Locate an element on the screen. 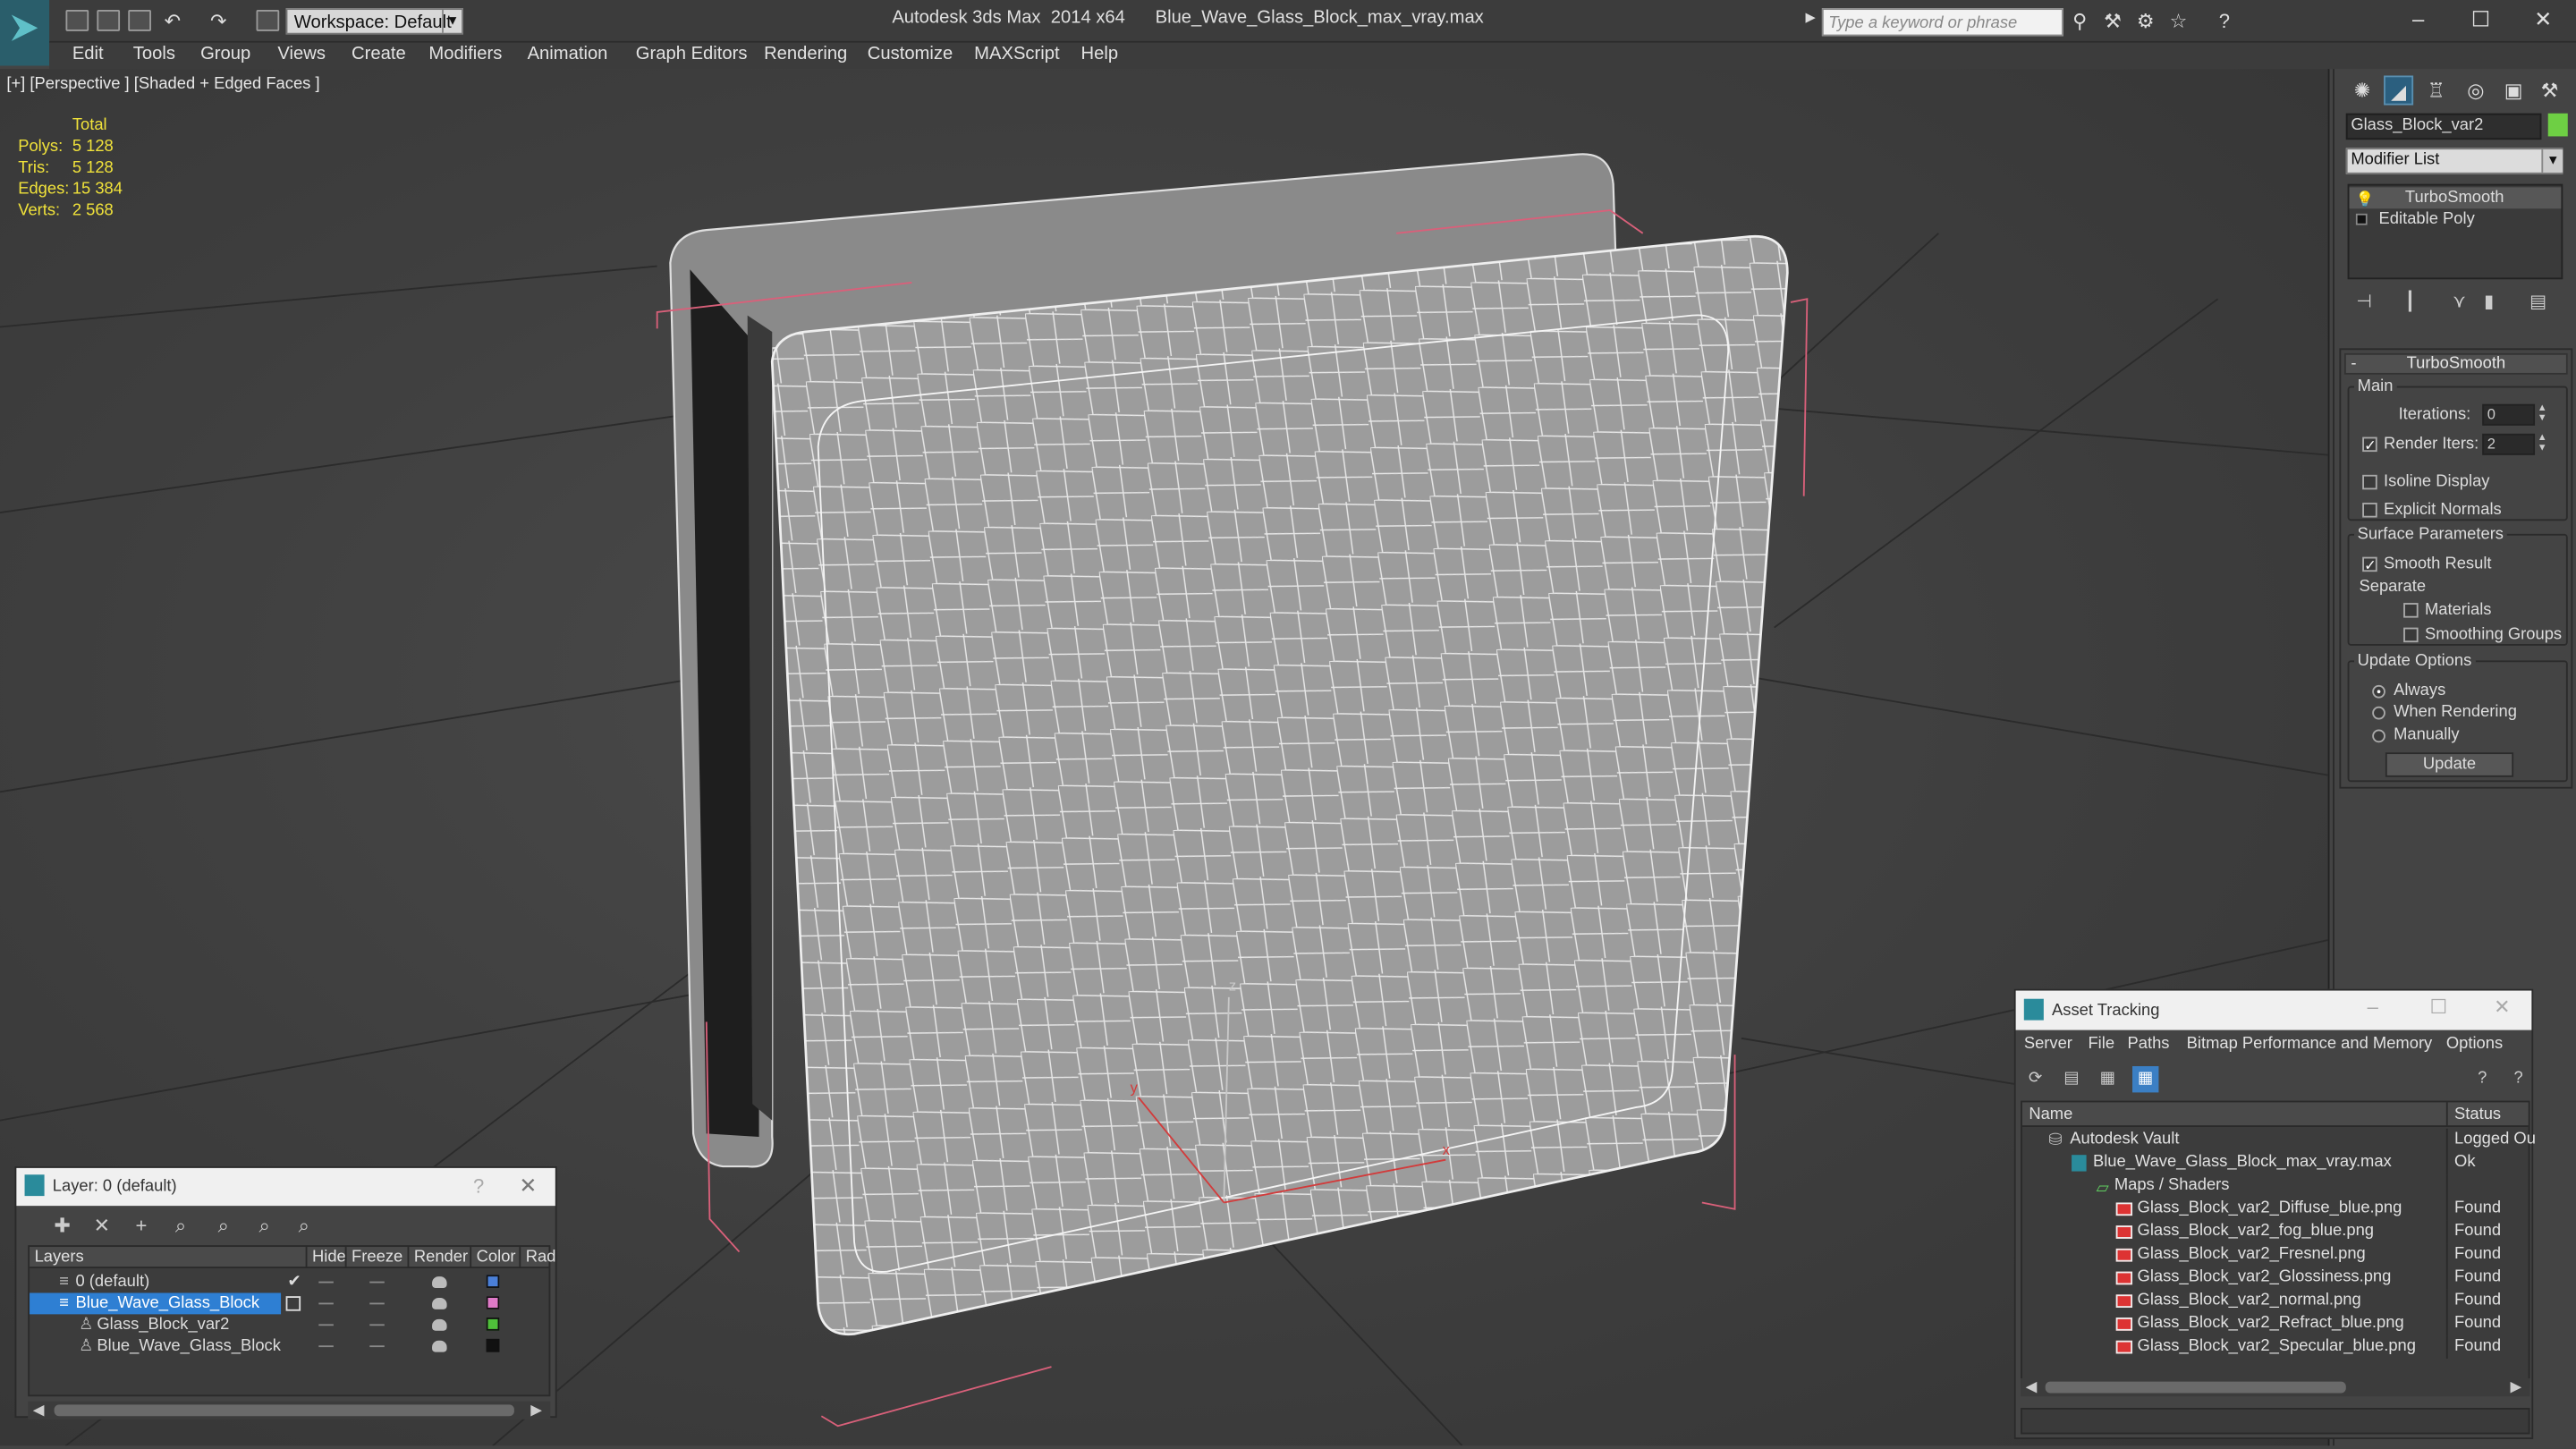 This screenshot has width=2576, height=1449. asset-row: Glass_Block_var2_Refract_blue.png Found is located at coordinates (2275, 1324).